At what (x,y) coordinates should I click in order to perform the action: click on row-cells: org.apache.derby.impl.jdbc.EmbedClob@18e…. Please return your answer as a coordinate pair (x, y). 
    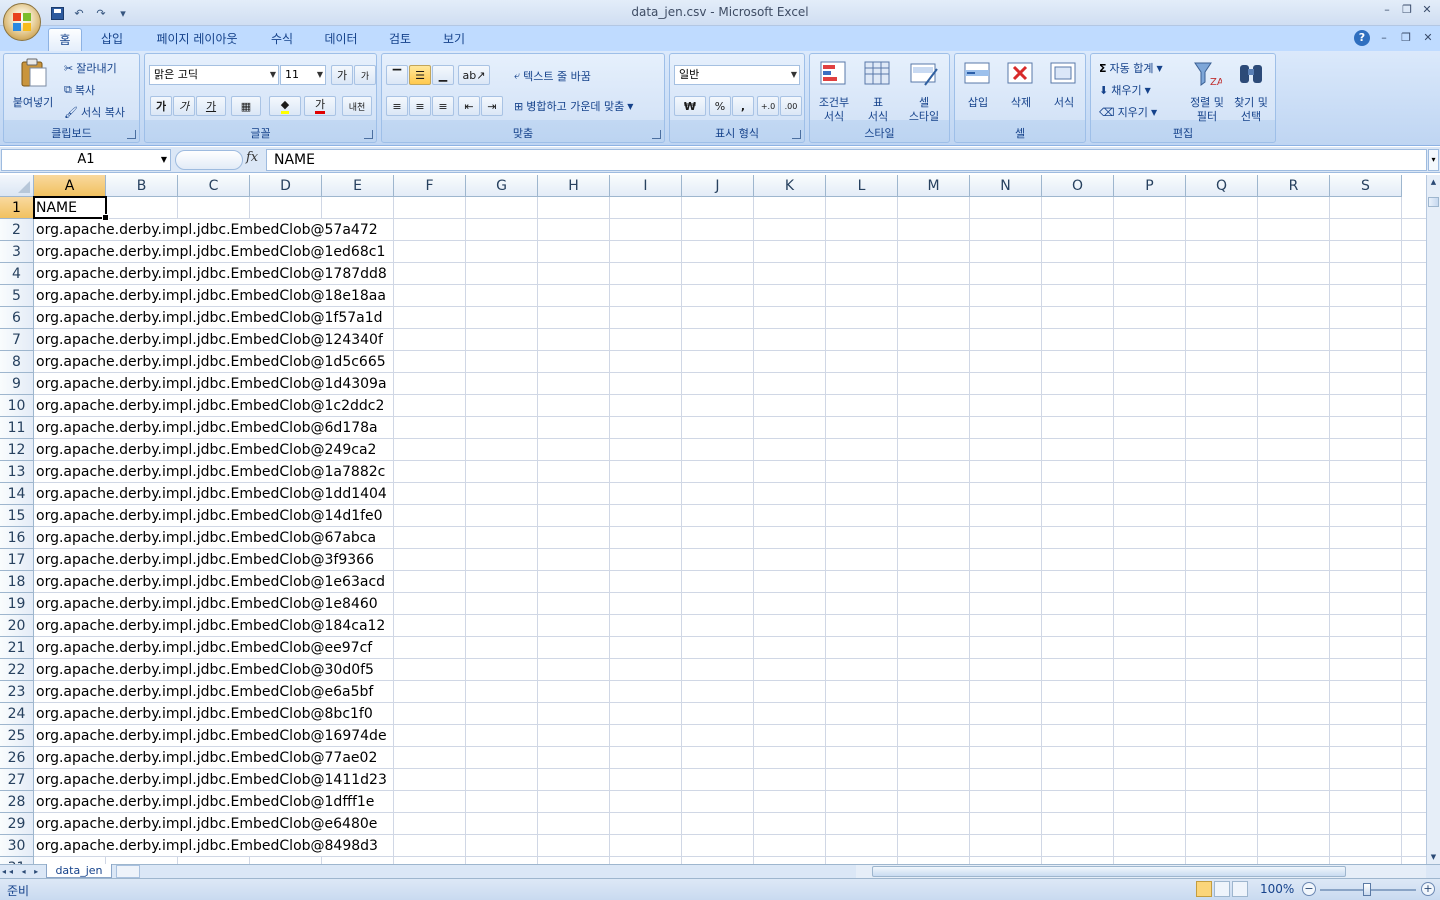
    Looking at the image, I should click on (730, 296).